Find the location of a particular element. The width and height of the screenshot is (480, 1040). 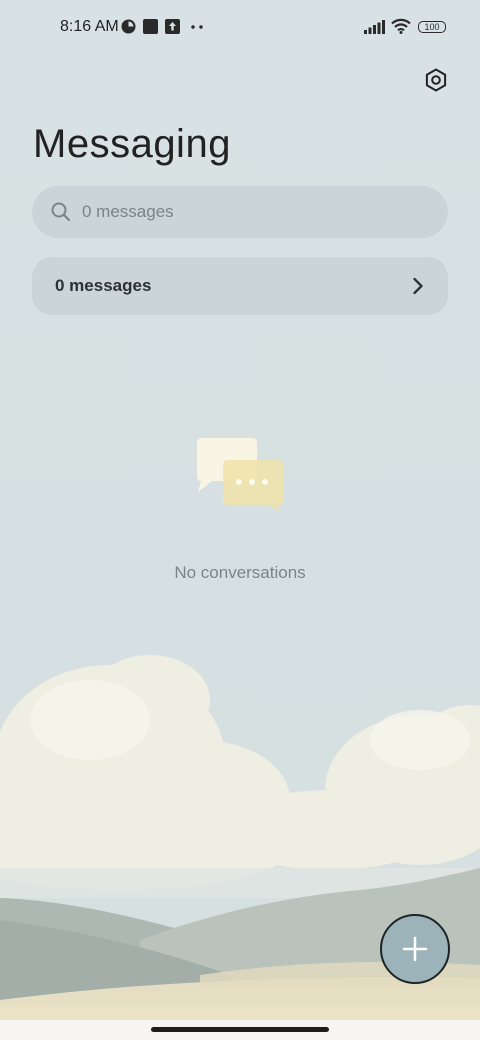

battery-icon: 100 is located at coordinates (432, 27).